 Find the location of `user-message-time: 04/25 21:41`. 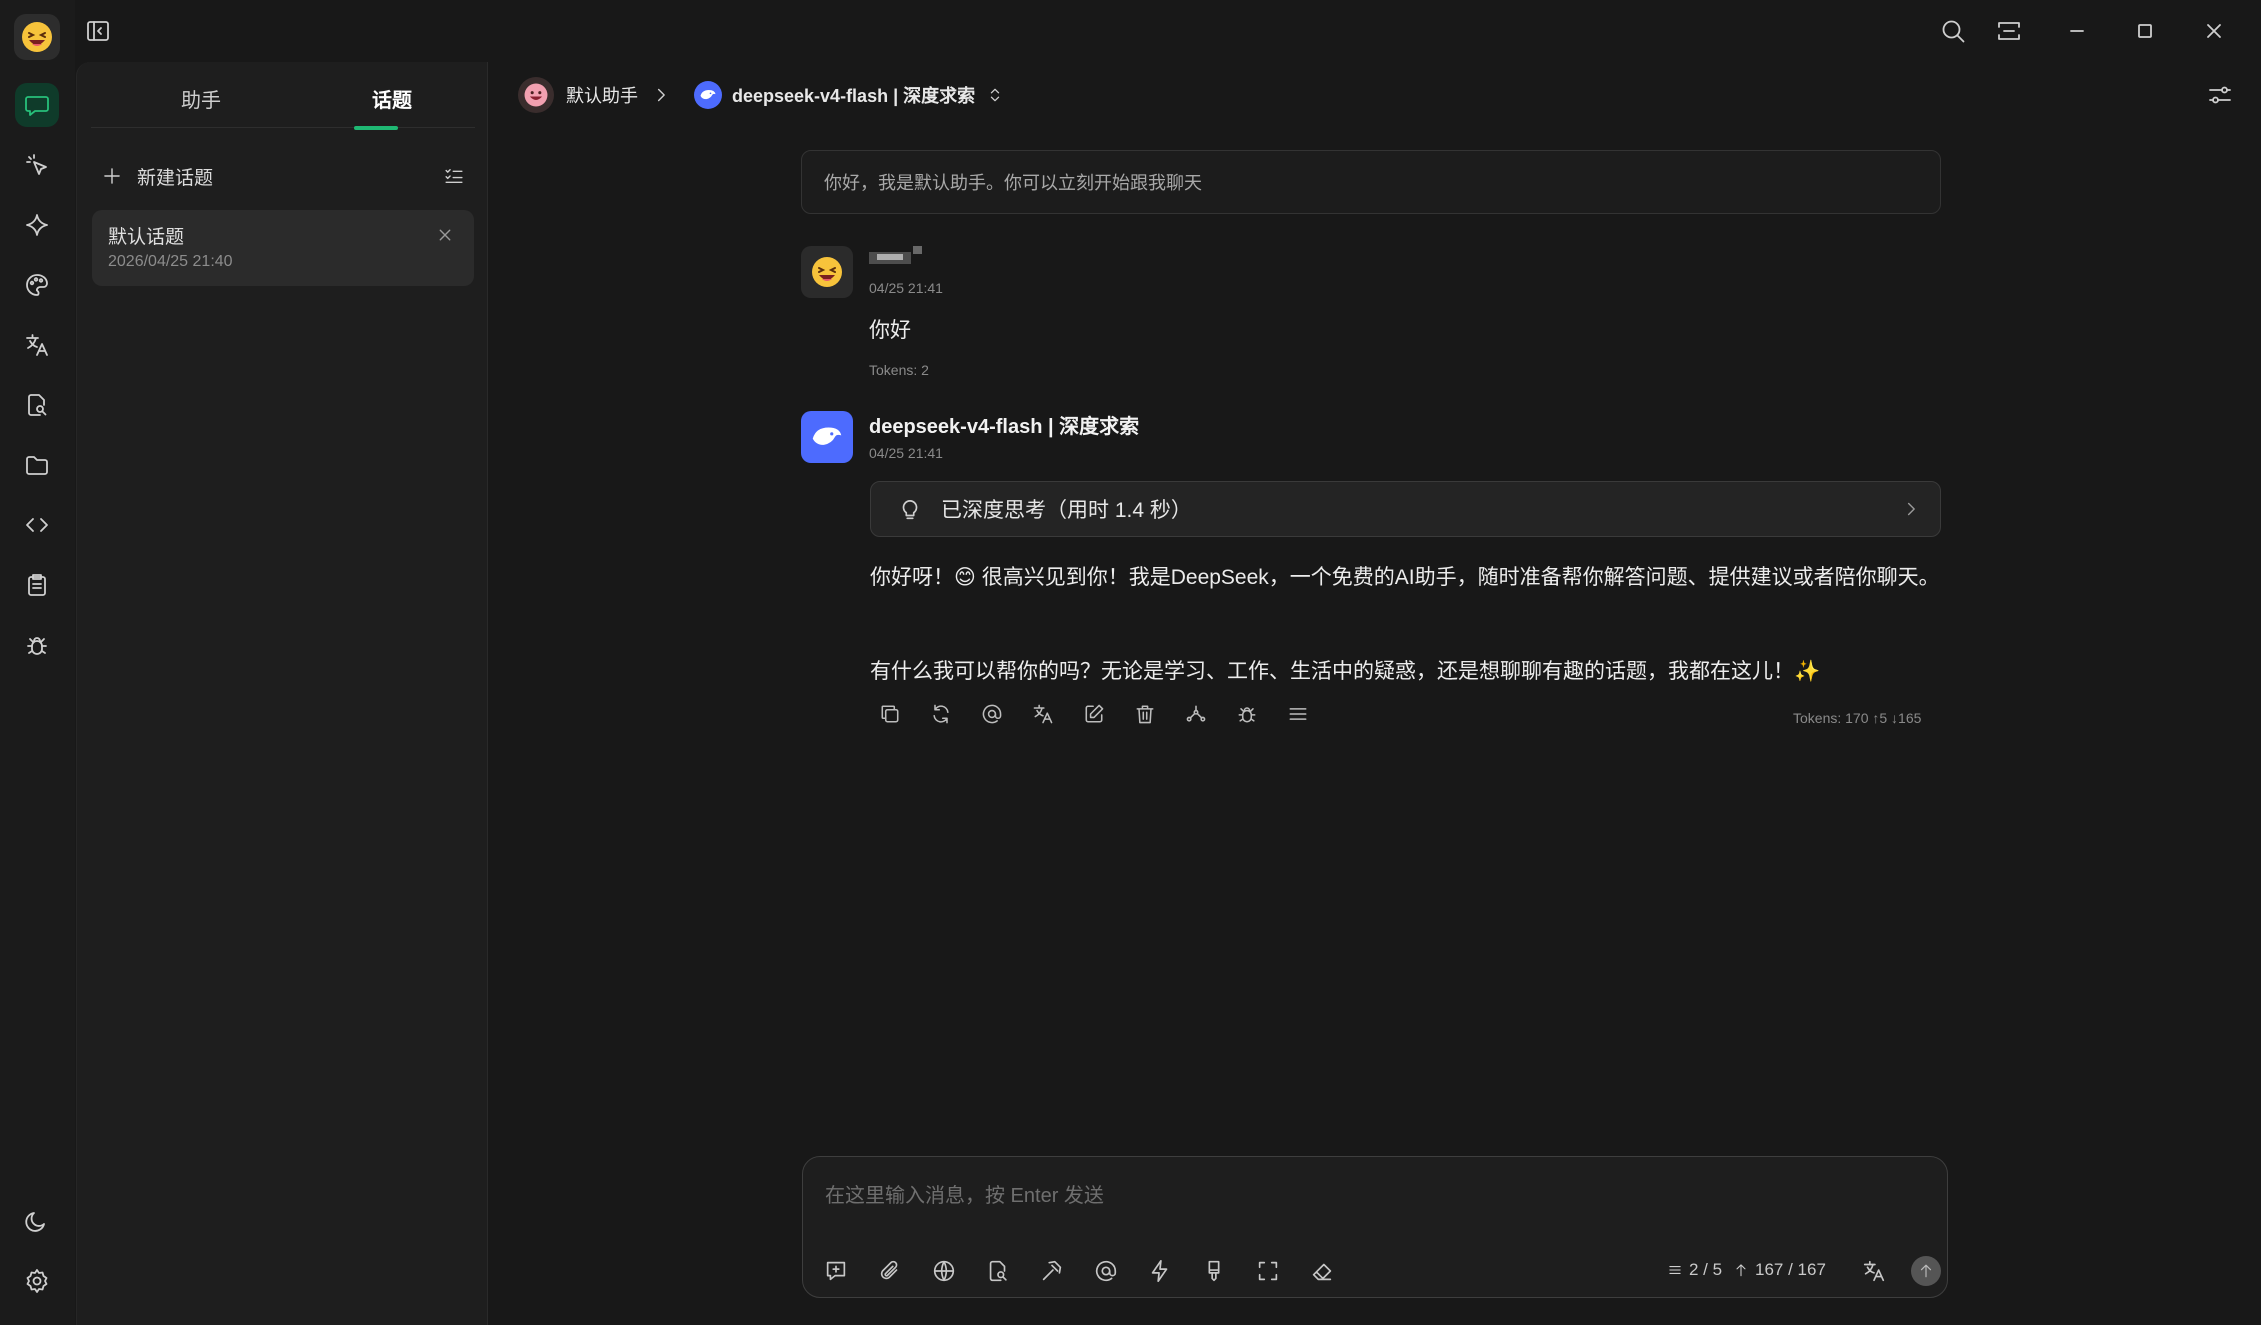

user-message-time: 04/25 21:41 is located at coordinates (906, 288).